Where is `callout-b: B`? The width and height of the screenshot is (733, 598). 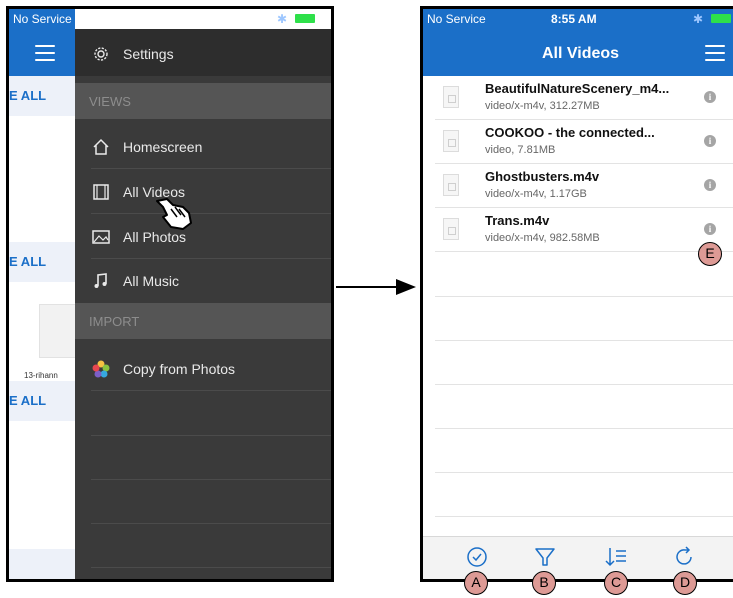 callout-b: B is located at coordinates (544, 583).